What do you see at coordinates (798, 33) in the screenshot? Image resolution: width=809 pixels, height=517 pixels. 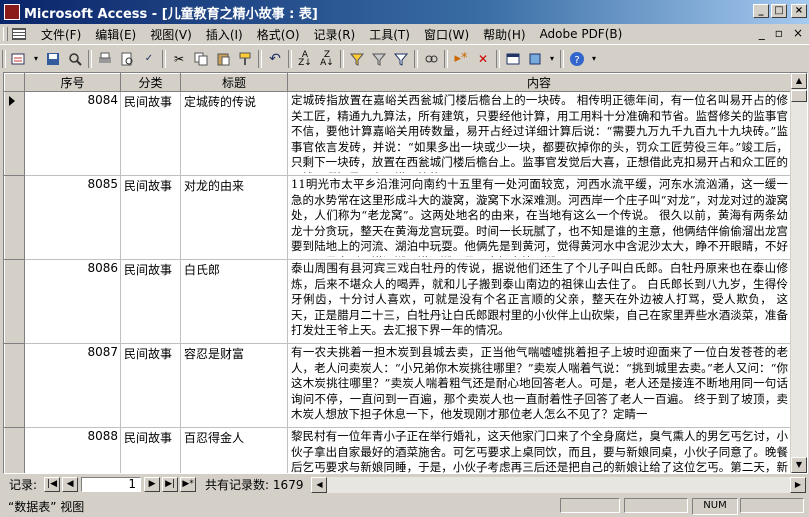 I see `doc-close-button: ×` at bounding box center [798, 33].